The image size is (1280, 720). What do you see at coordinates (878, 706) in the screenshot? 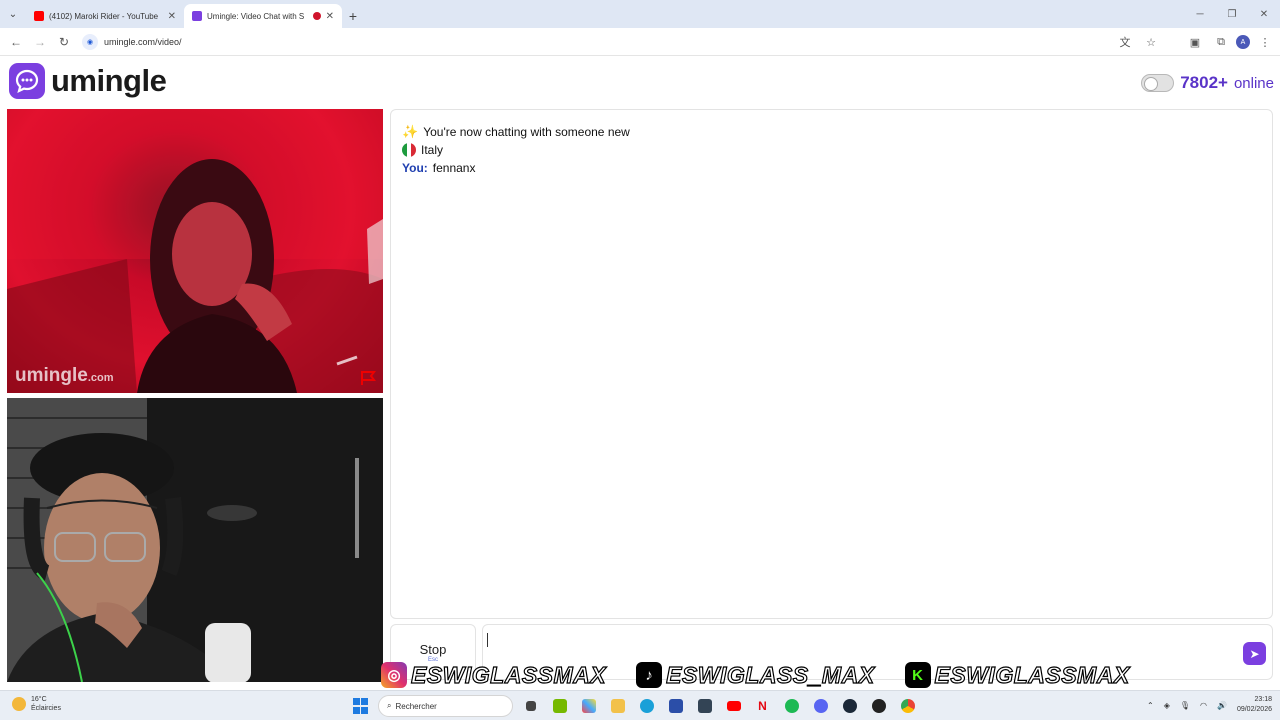
I see `github-icon` at bounding box center [878, 706].